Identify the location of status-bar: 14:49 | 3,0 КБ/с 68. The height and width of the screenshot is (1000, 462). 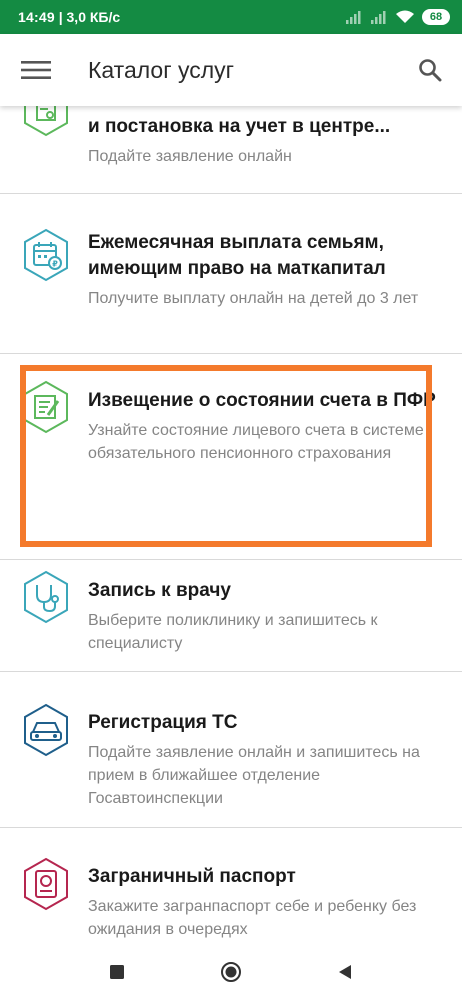
(231, 17).